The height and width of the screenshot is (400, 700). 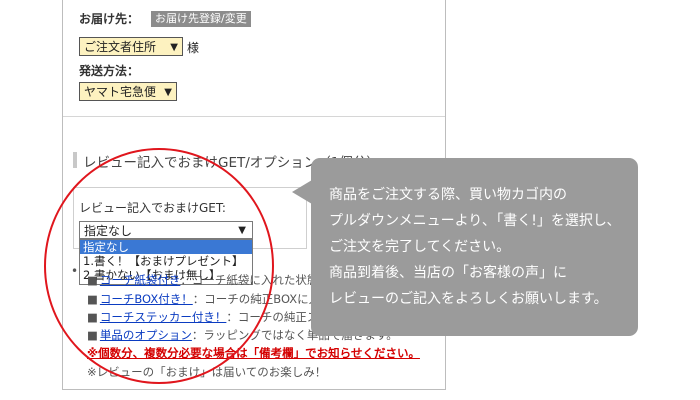 What do you see at coordinates (75, 160) in the screenshot?
I see `heading-marker` at bounding box center [75, 160].